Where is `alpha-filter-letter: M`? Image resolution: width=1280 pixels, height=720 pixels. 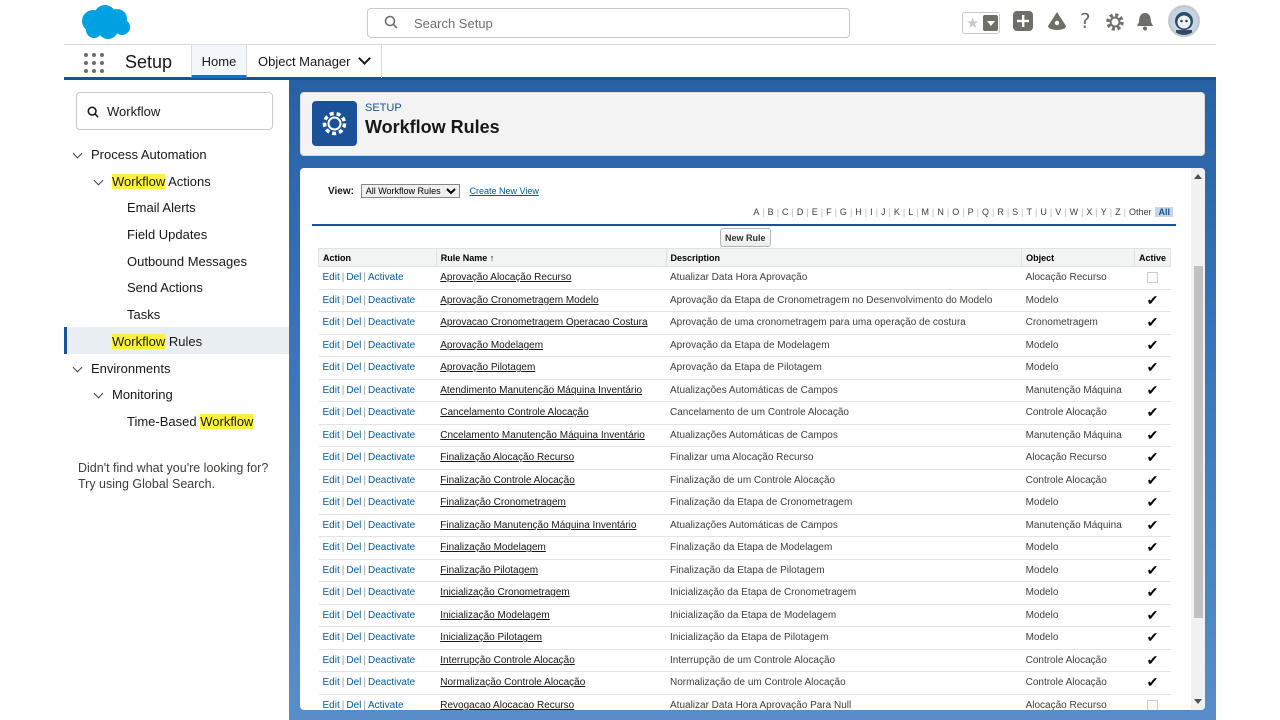 alpha-filter-letter: M is located at coordinates (926, 212).